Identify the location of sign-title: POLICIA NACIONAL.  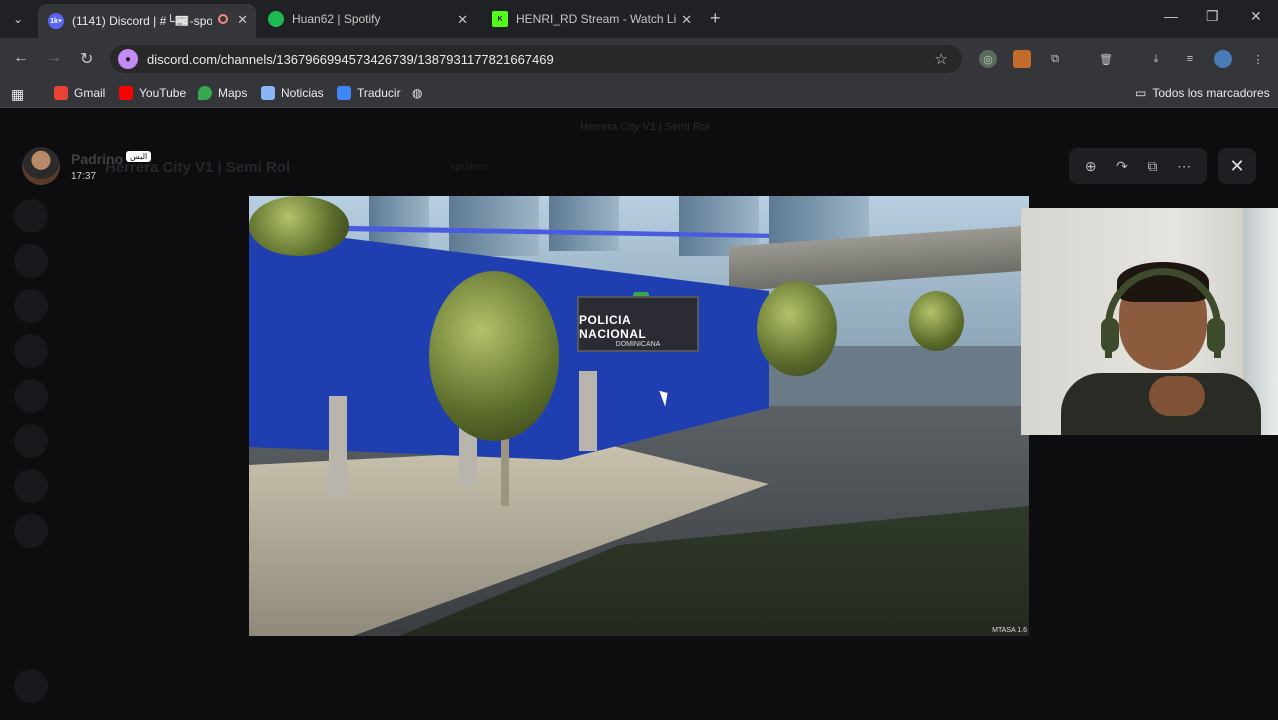
(613, 326).